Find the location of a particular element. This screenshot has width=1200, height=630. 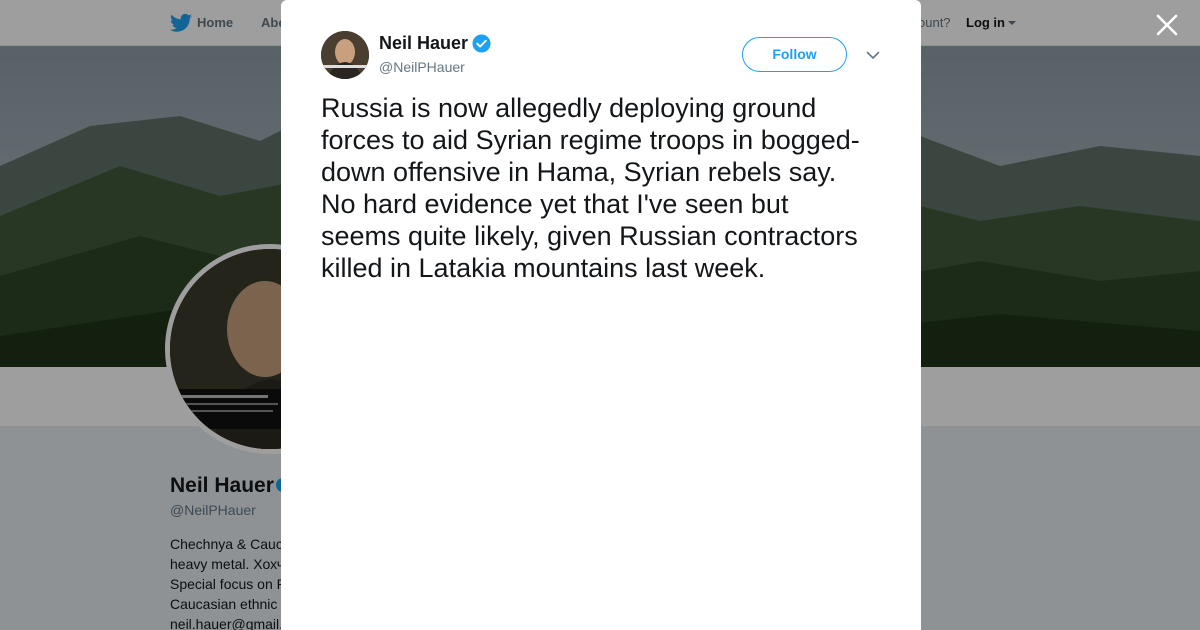

close-icon is located at coordinates (1167, 25).